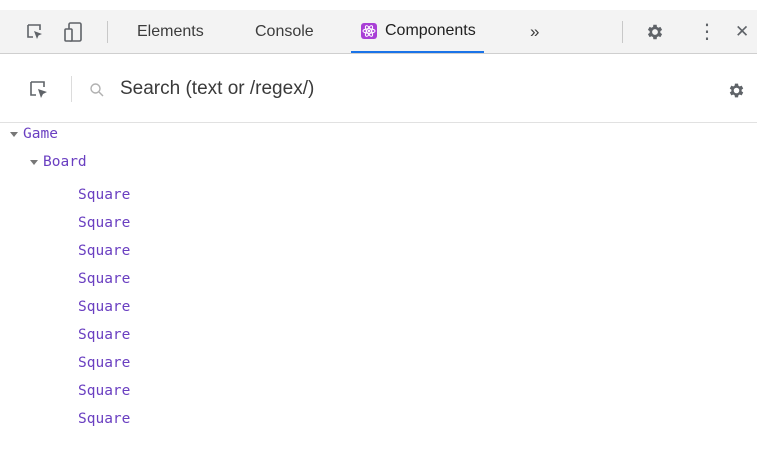 The width and height of the screenshot is (757, 462). I want to click on devtools-tab-bar: Elements Console Components » ⋮ ✕, so click(378, 32).